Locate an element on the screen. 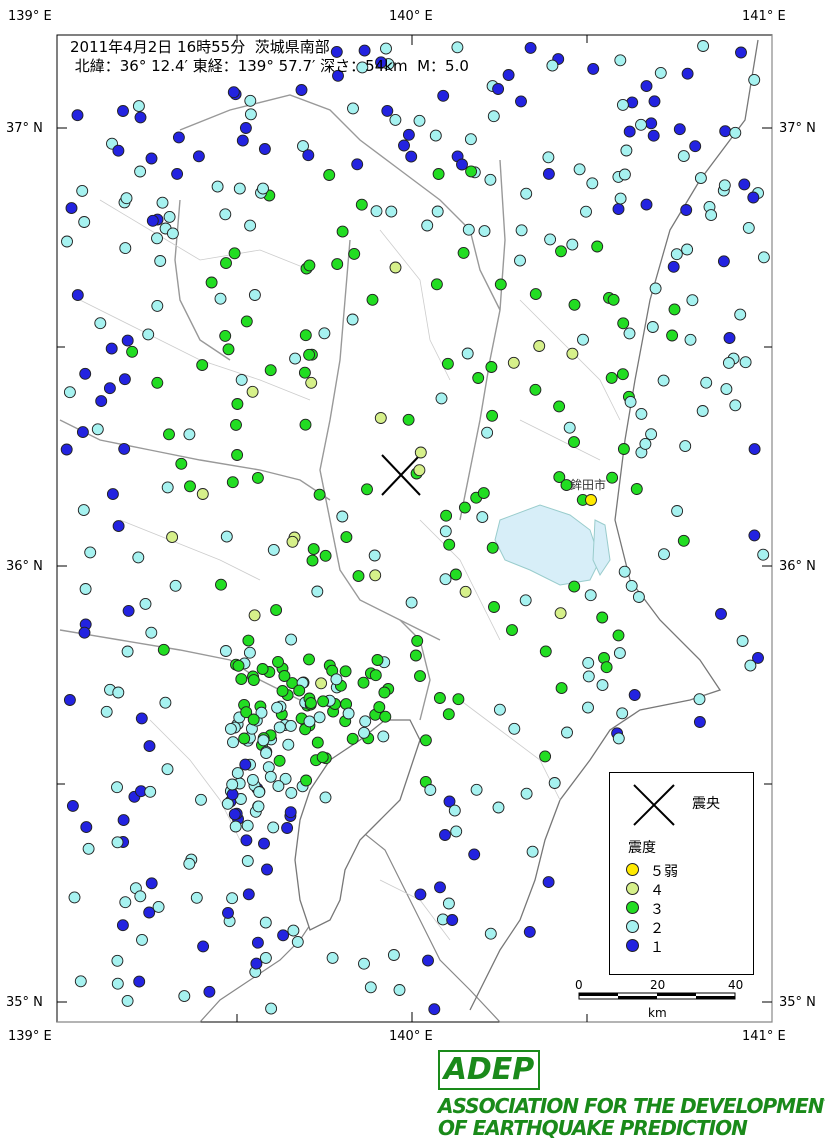 The height and width of the screenshot is (1142, 825). title-line-2: 北緯：36° 12.4′ 東経：139° 57.7′ 深さ：54km M：5.0 is located at coordinates (269, 66).